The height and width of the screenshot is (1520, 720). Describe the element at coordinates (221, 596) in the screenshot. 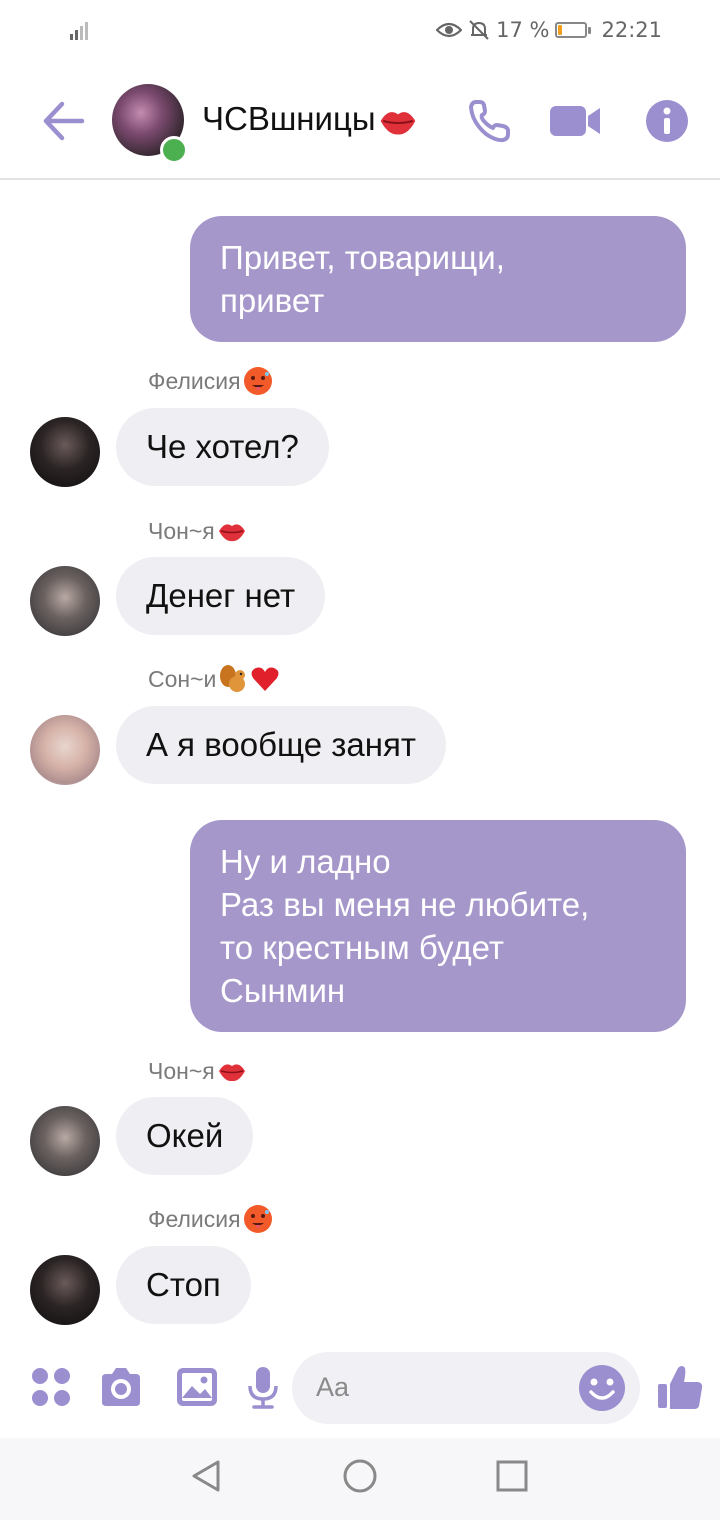

I see `incoming-message: Денег нет` at that location.